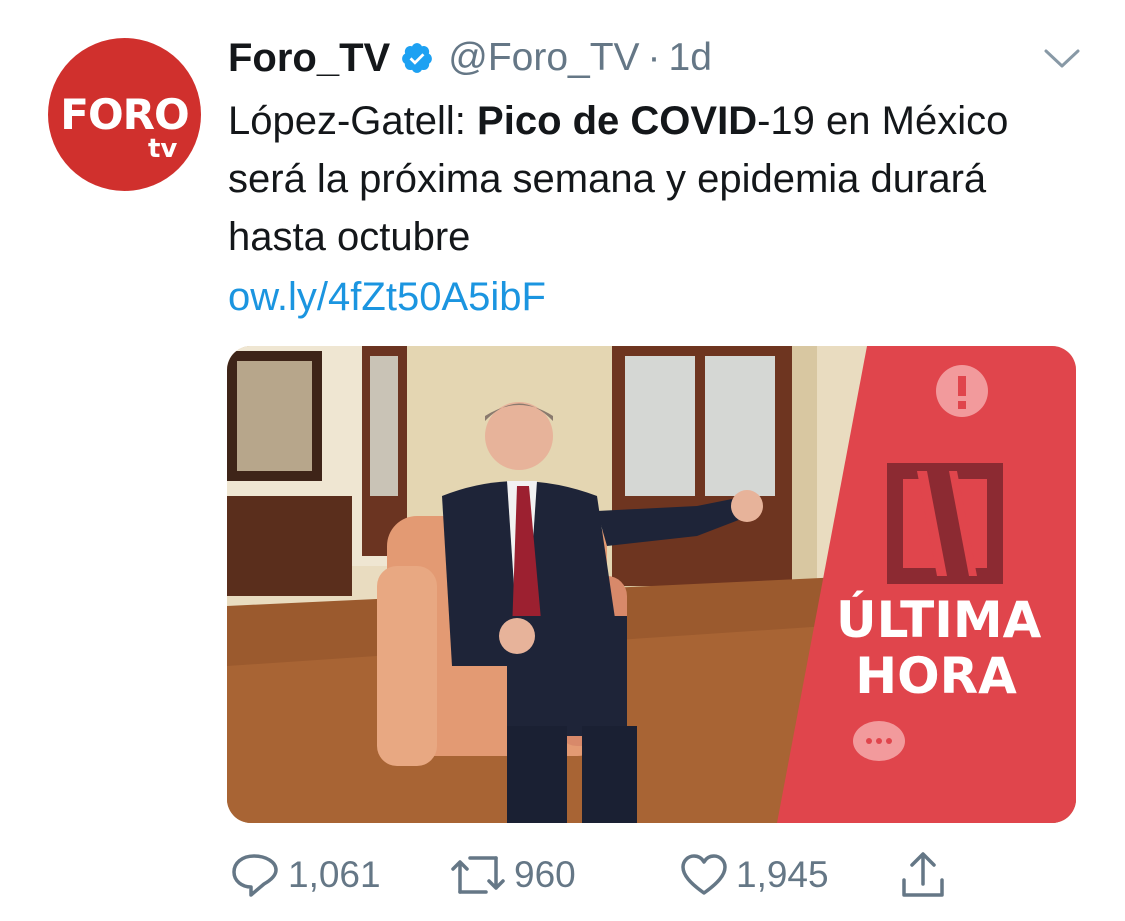 This screenshot has width=1125, height=921. I want to click on verified-badge-icon, so click(417, 58).